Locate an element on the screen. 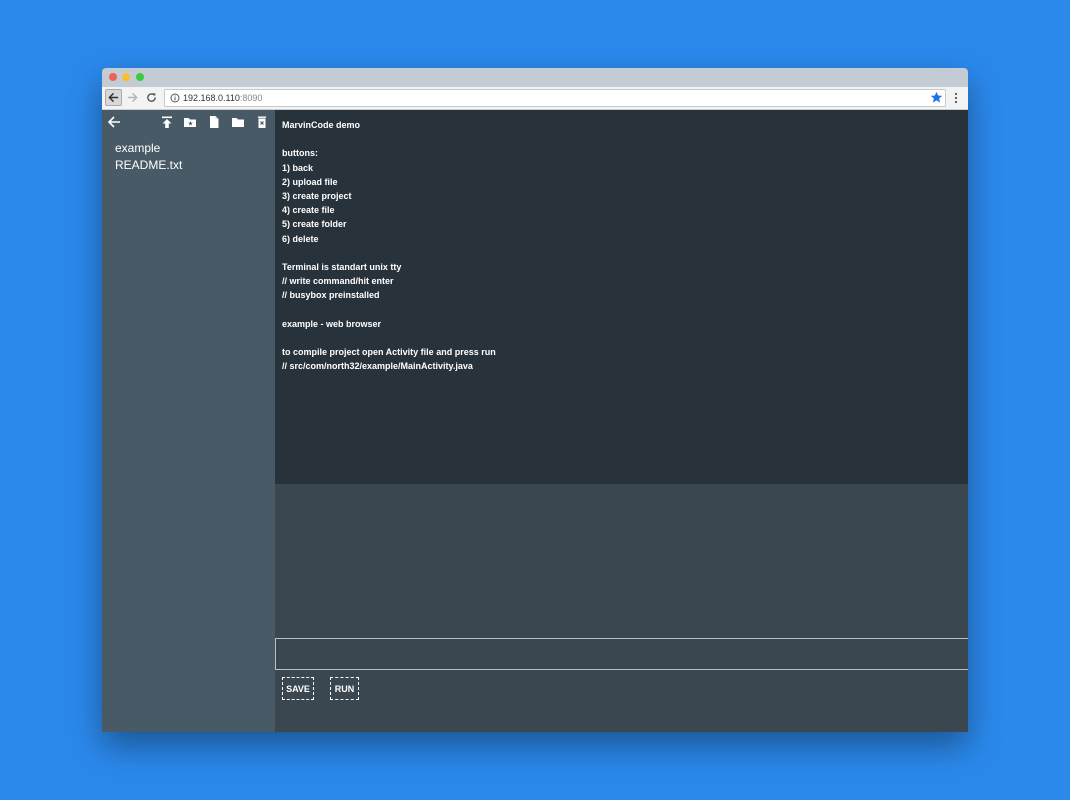  create-file-icon is located at coordinates (214, 122).